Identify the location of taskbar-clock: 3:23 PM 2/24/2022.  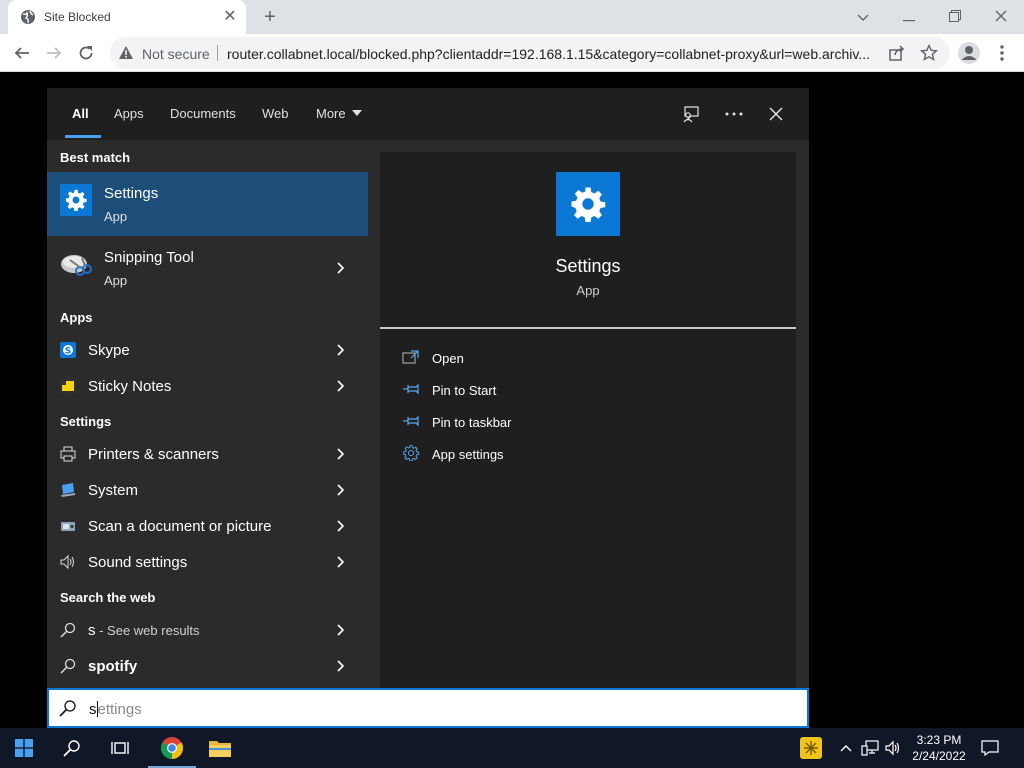
(939, 748).